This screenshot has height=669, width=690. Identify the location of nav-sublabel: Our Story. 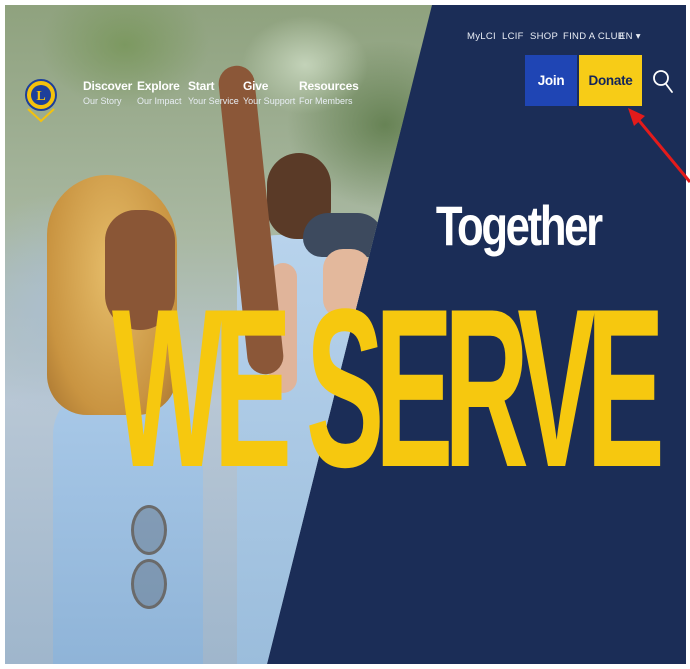
(102, 101).